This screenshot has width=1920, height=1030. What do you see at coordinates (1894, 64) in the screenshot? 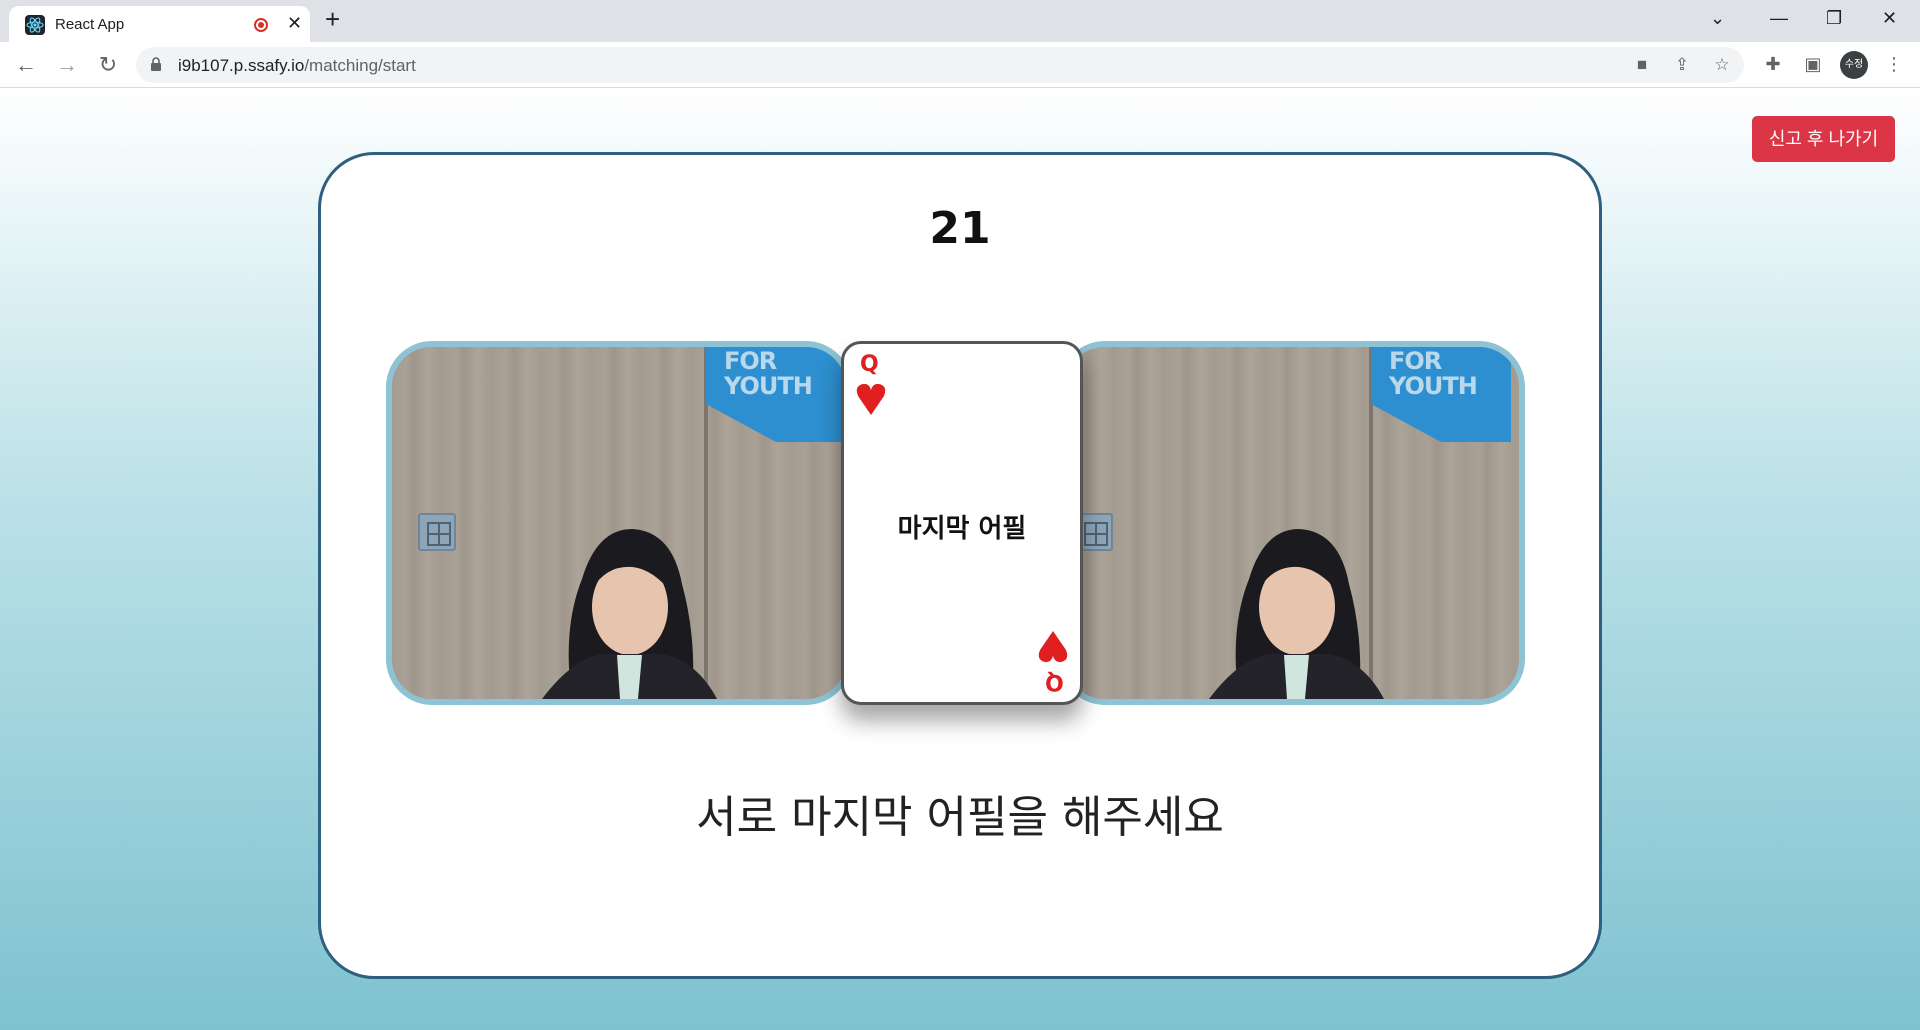
I see `menu-icon: ⋮` at bounding box center [1894, 64].